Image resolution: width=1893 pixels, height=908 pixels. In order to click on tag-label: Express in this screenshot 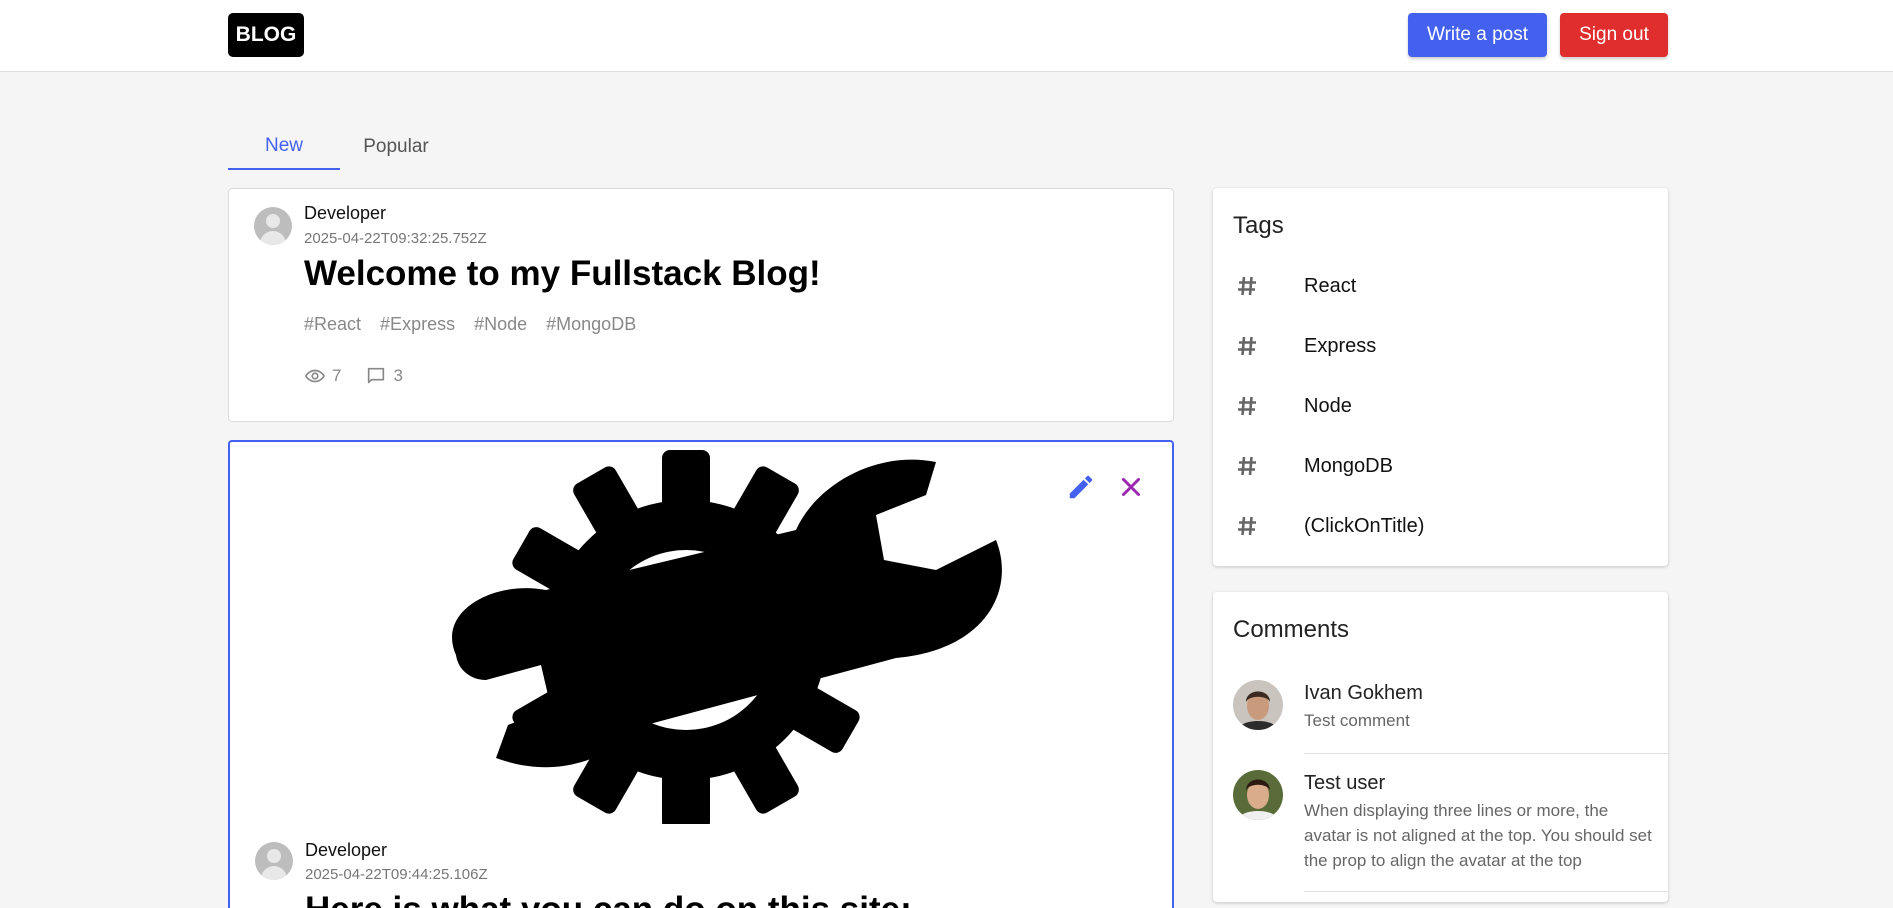, I will do `click(1340, 345)`.